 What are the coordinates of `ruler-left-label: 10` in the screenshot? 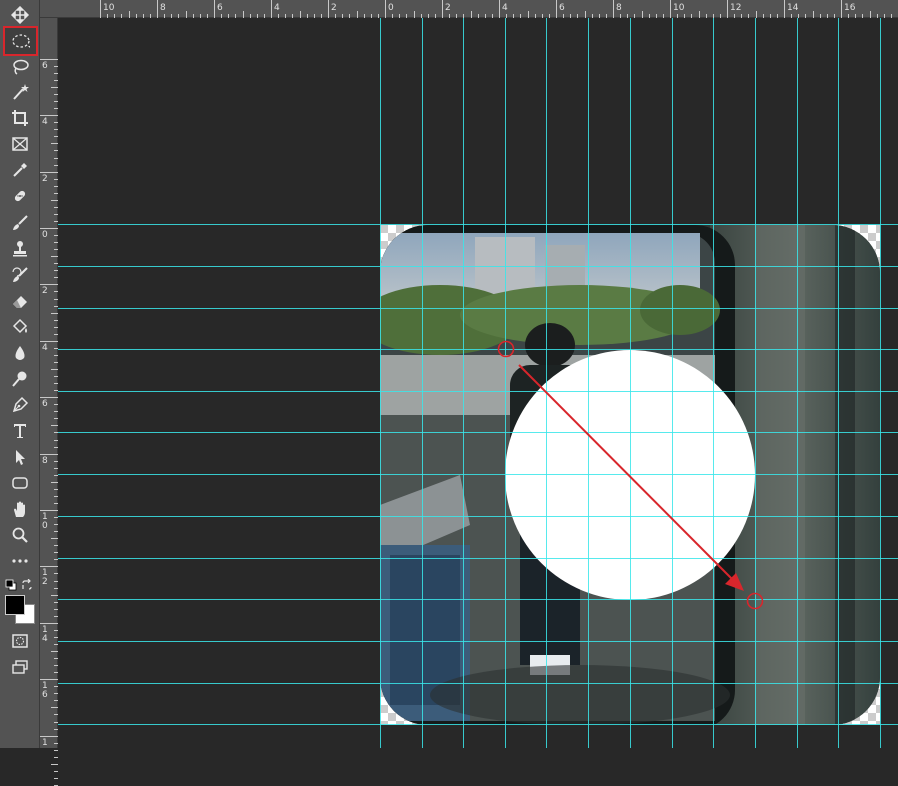 It's located at (45, 521).